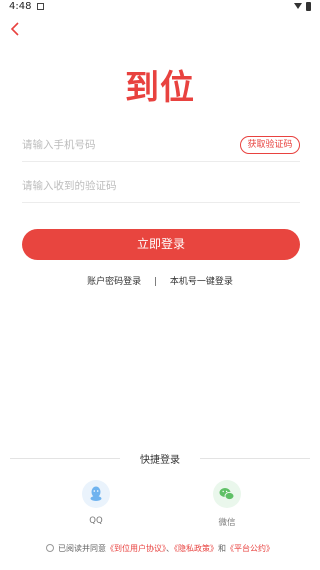 This screenshot has height=570, width=320. What do you see at coordinates (160, 7) in the screenshot?
I see `status-bar: 4:48` at bounding box center [160, 7].